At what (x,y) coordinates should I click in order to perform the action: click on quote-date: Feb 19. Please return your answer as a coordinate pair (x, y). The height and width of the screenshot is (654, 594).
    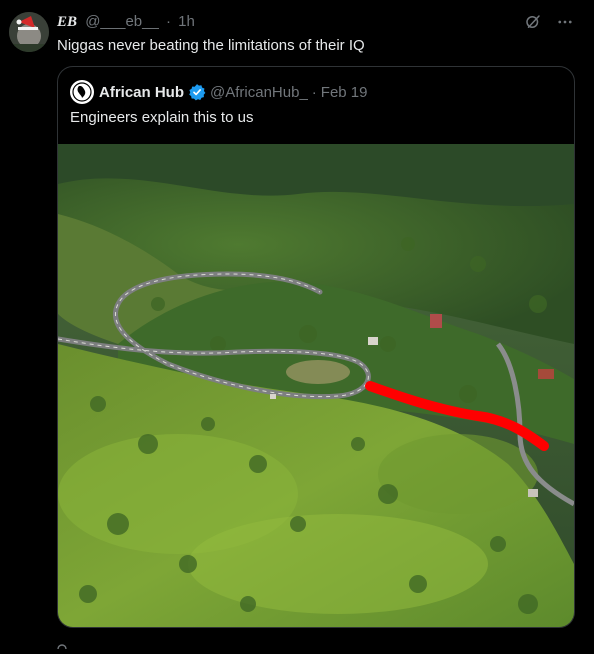
    Looking at the image, I should click on (344, 92).